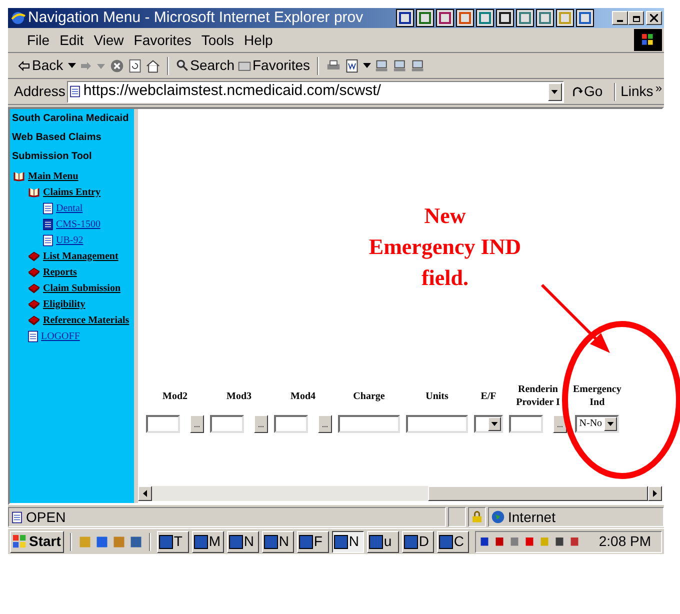 Image resolution: width=680 pixels, height=614 pixels. Describe the element at coordinates (303, 397) in the screenshot. I see `column-heading: Mod4` at that location.